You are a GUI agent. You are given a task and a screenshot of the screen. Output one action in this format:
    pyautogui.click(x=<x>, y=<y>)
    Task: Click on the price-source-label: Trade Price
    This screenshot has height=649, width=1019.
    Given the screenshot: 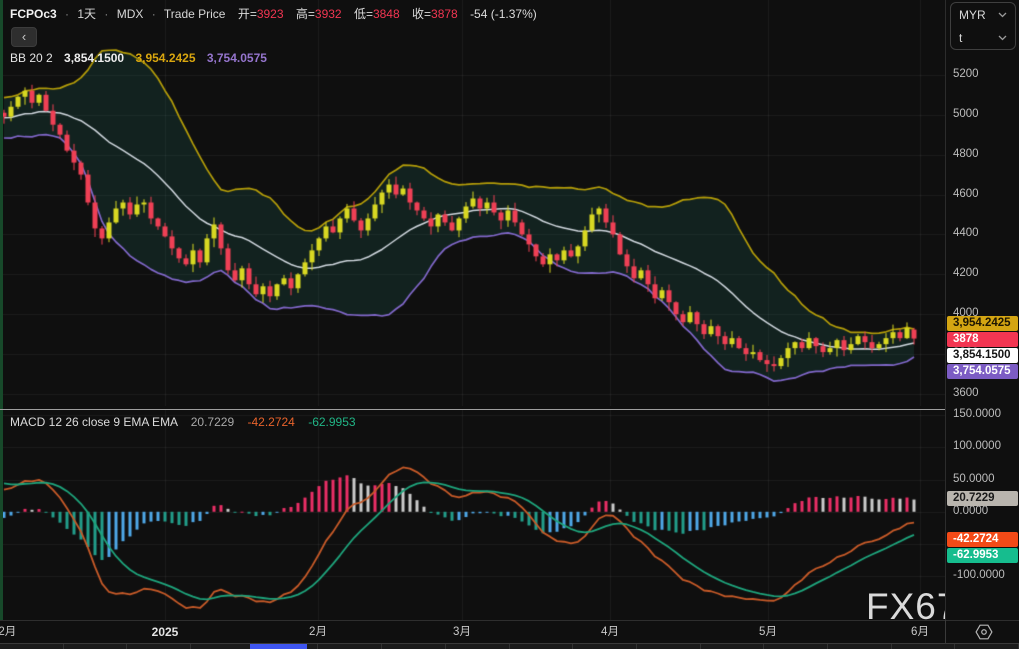 What is the action you would take?
    pyautogui.click(x=194, y=14)
    